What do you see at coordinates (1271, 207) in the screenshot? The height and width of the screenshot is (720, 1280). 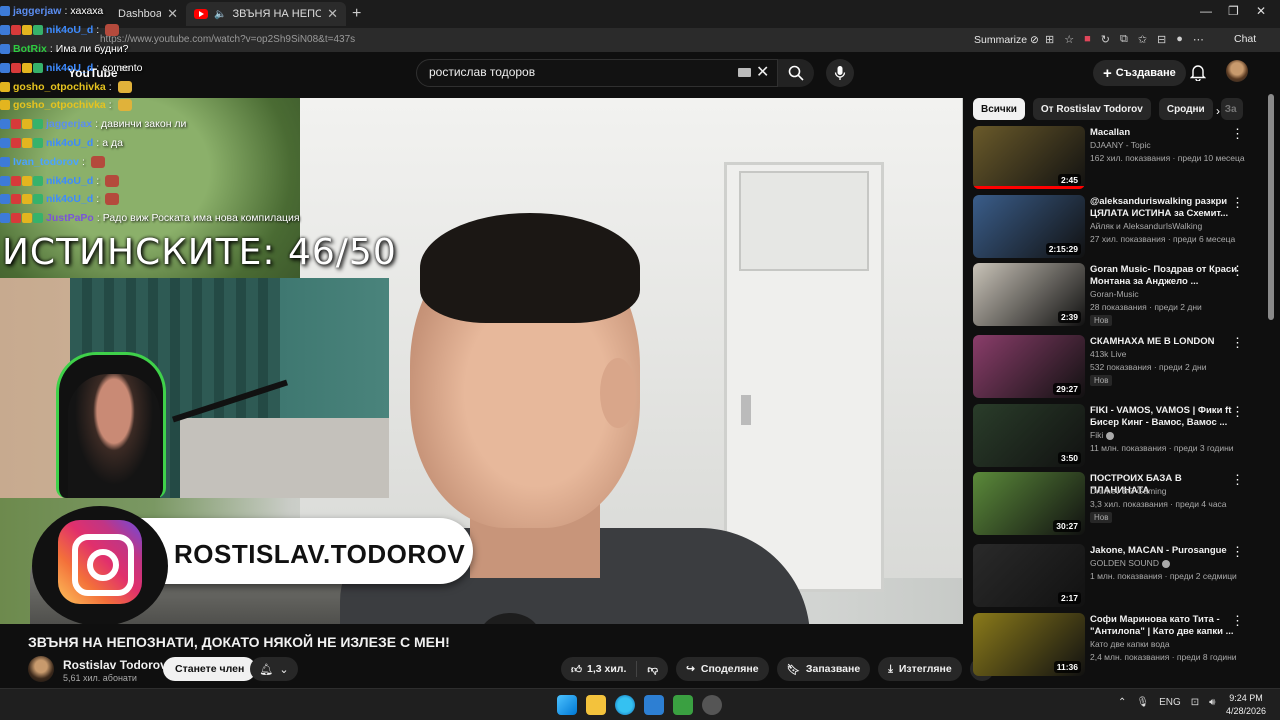 I see `scrollbar` at bounding box center [1271, 207].